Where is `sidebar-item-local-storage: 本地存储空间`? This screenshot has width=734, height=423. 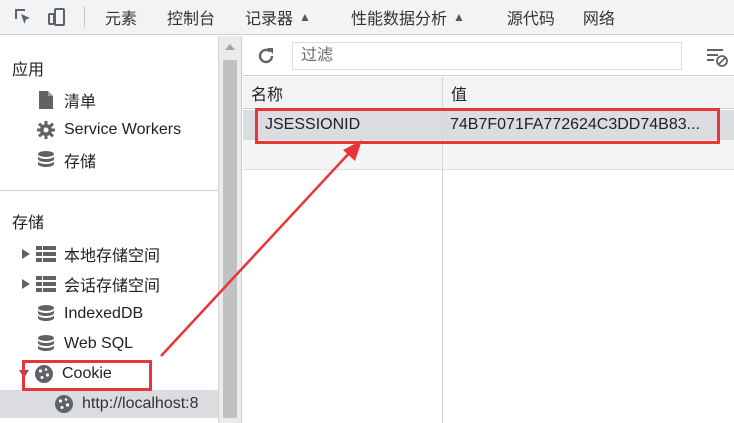
sidebar-item-local-storage: 本地存储空间 is located at coordinates (109, 254).